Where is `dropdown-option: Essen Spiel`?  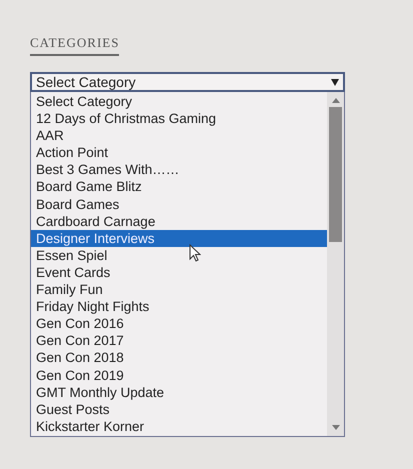 dropdown-option: Essen Spiel is located at coordinates (179, 255).